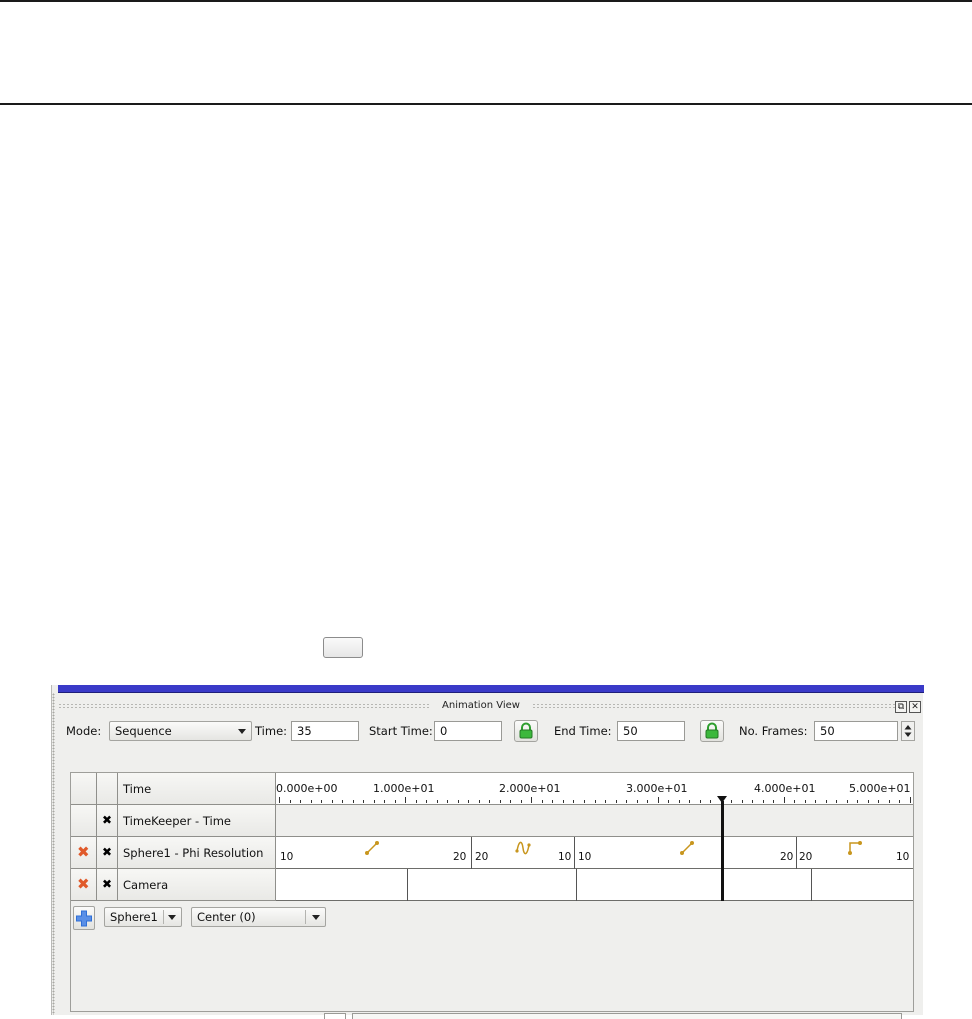 The width and height of the screenshot is (972, 1019). I want to click on row-phi-enable-cell: ✖, so click(107, 853).